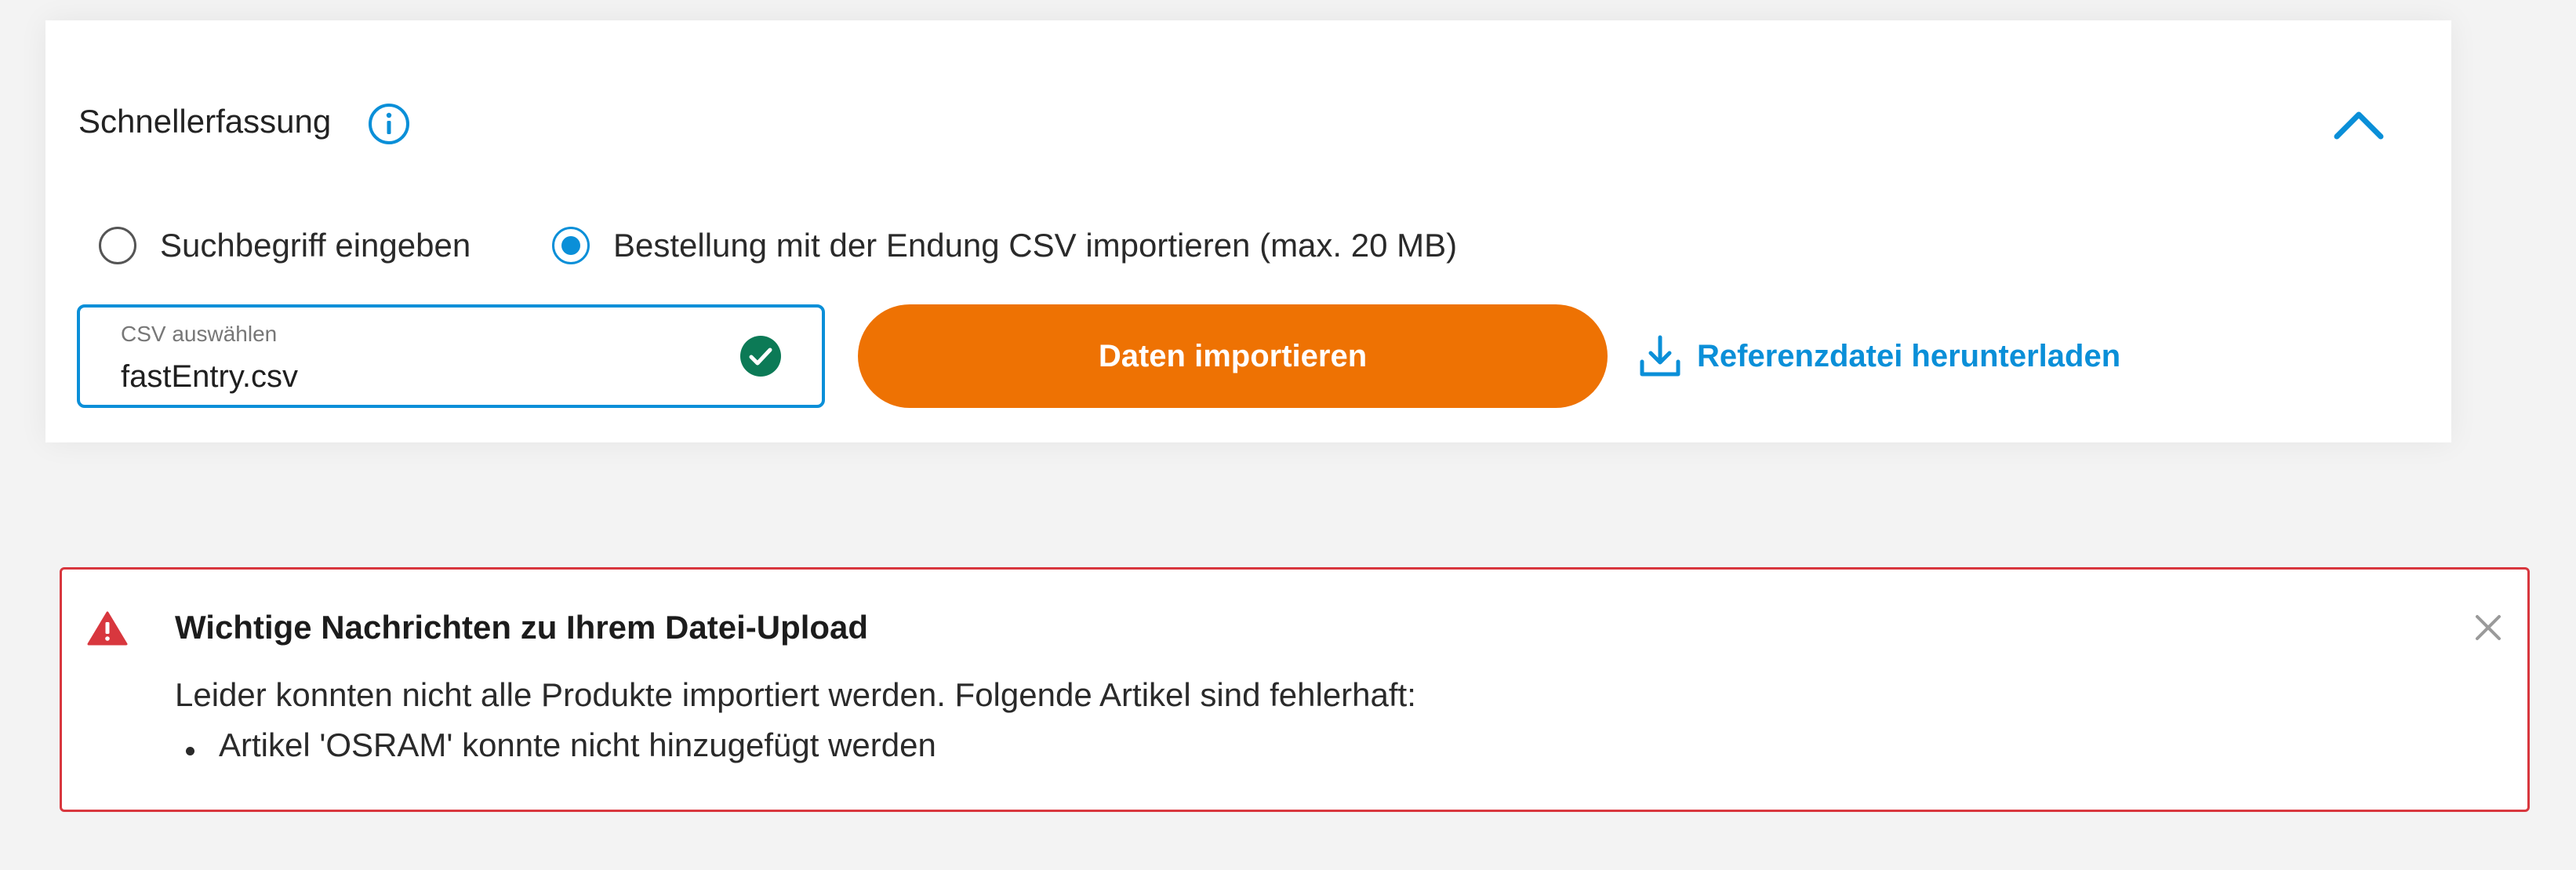 The height and width of the screenshot is (870, 2576). I want to click on radio-option-search-term: Suchbegriff eingeben, so click(285, 245).